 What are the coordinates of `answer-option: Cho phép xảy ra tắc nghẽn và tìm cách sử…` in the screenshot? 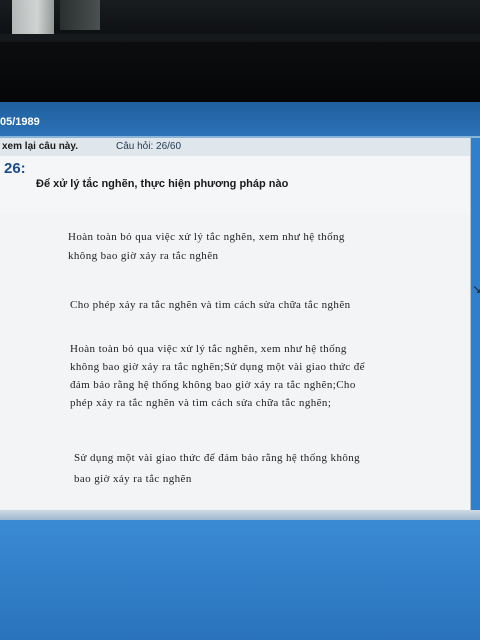 It's located at (235, 306).